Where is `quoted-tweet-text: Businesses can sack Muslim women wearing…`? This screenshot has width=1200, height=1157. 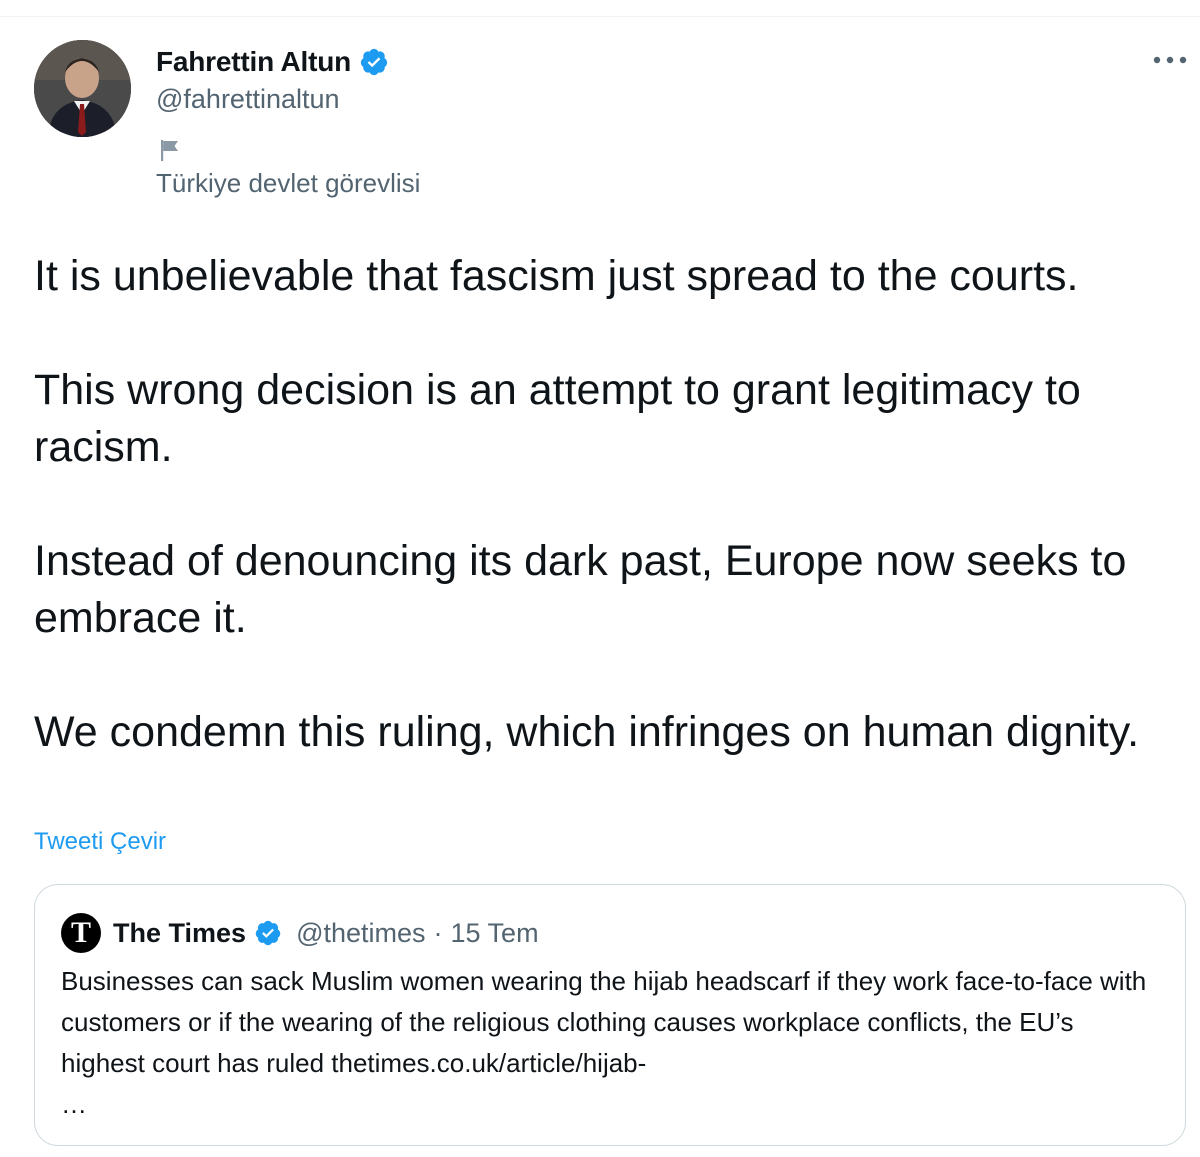 quoted-tweet-text: Businesses can sack Muslim women wearing… is located at coordinates (604, 1042).